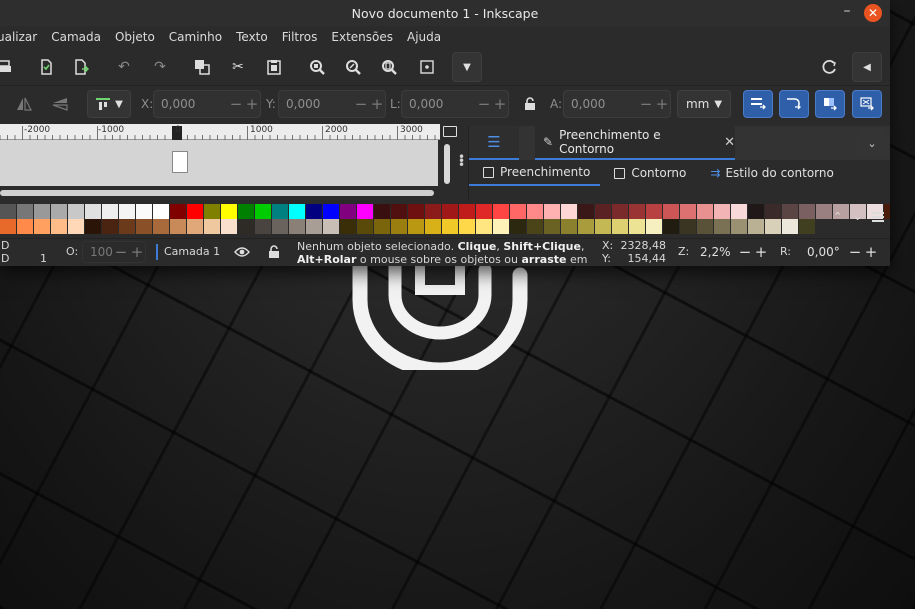  What do you see at coordinates (424, 37) in the screenshot?
I see `menu-help: Ajuda` at bounding box center [424, 37].